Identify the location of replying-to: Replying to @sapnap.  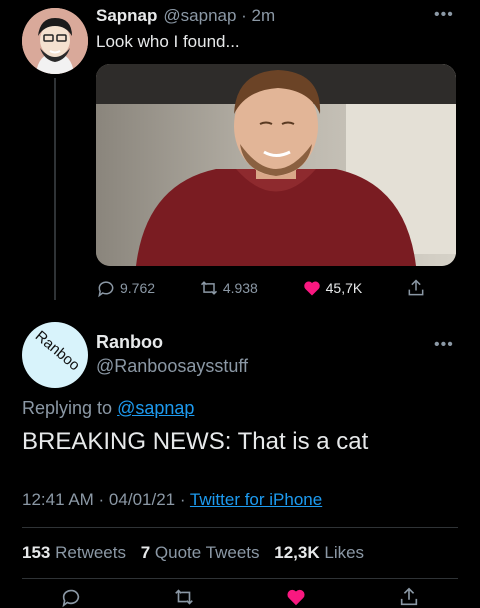
(108, 408).